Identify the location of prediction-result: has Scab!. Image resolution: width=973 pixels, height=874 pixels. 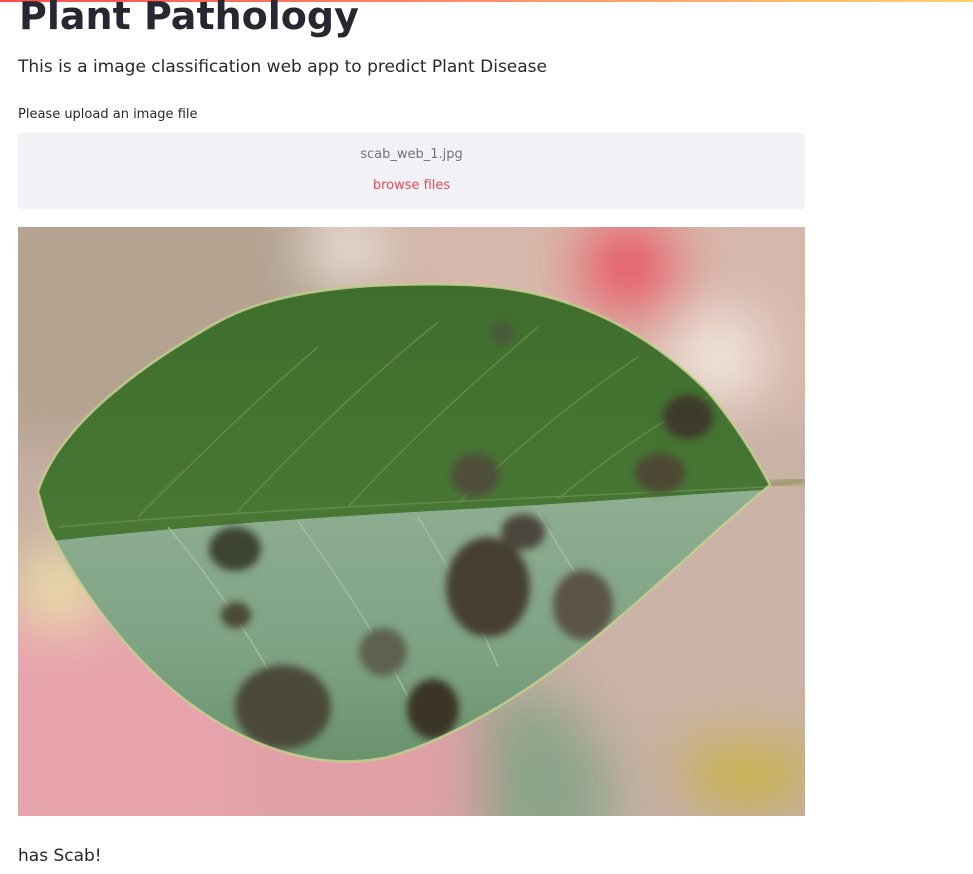
(60, 856).